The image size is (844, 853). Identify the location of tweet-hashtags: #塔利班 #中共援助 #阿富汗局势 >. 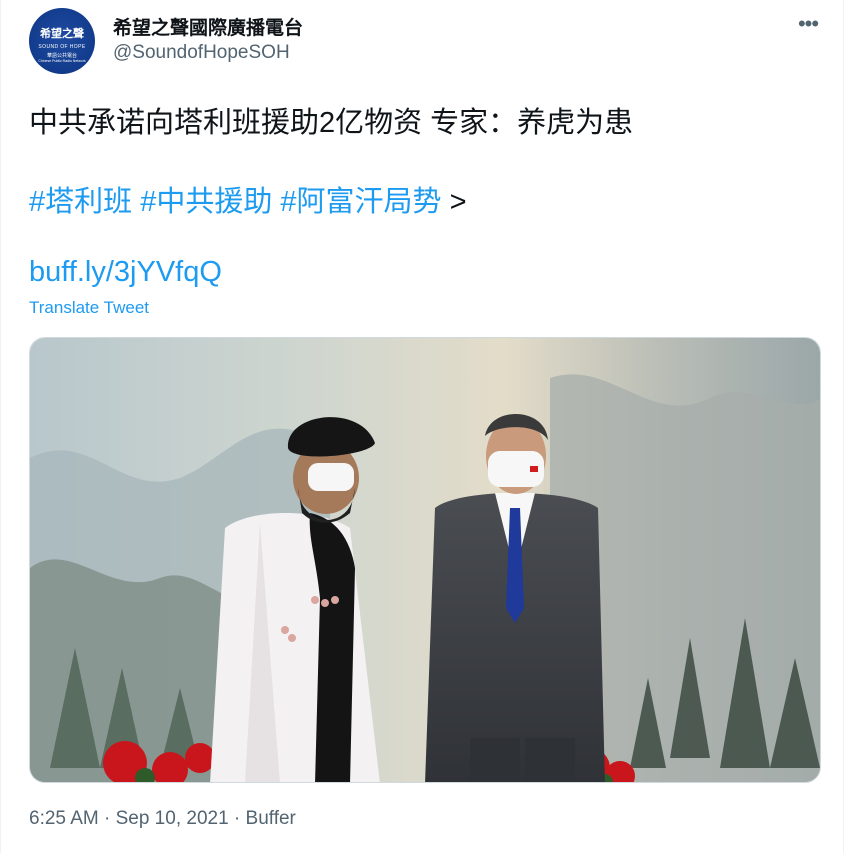
(248, 199).